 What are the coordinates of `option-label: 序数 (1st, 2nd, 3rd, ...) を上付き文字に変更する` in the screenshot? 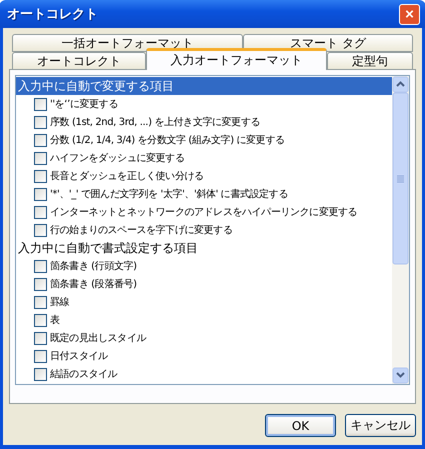 It's located at (155, 122).